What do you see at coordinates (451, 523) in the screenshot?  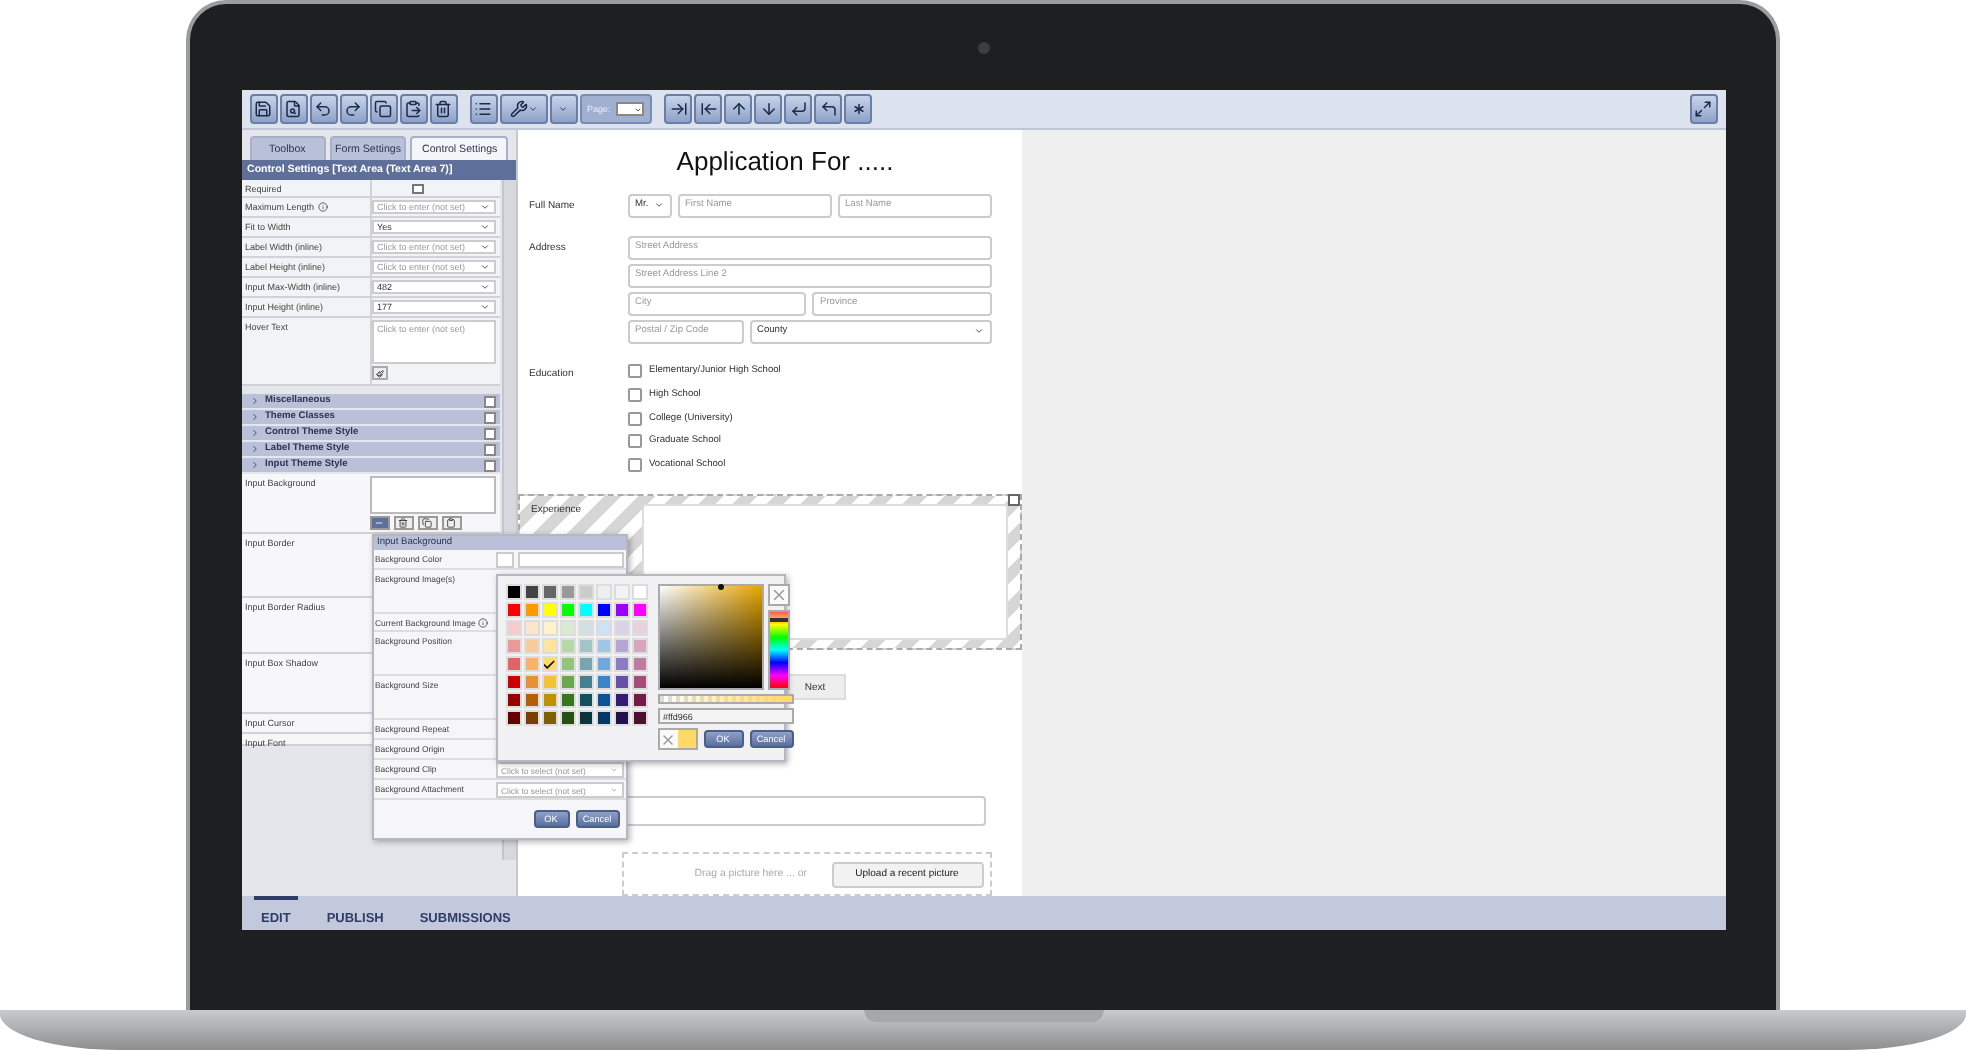 I see `paste-button` at bounding box center [451, 523].